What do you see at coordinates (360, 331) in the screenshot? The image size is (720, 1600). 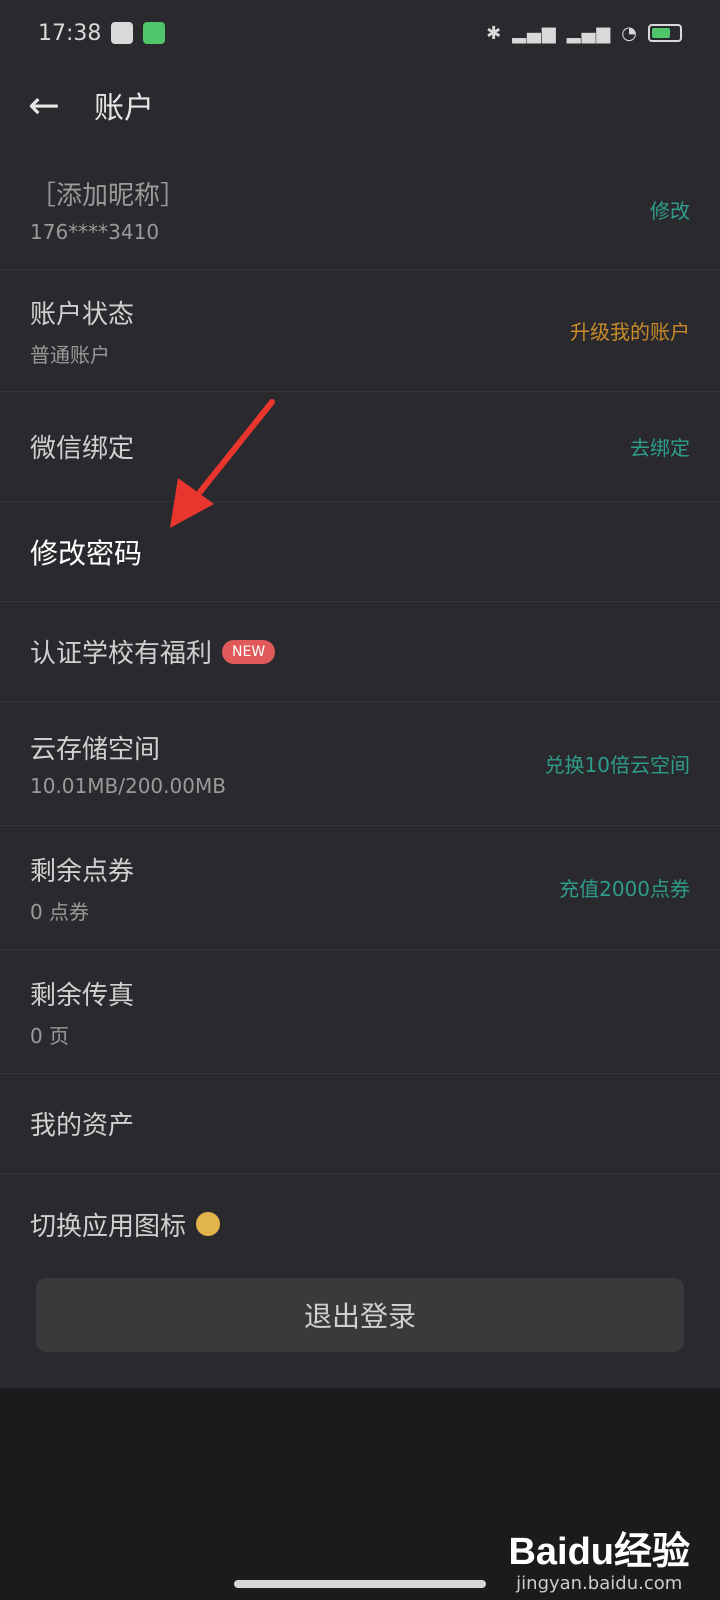 I see `row-account-status: 账户状态 普通账户 升级我的账户` at bounding box center [360, 331].